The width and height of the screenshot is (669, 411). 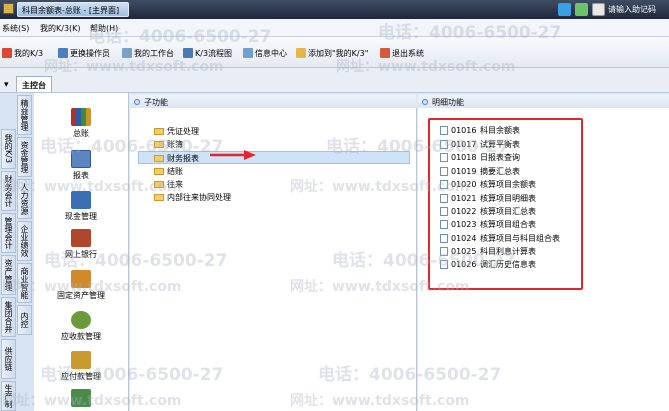 What do you see at coordinates (81, 320) in the screenshot?
I see `money-bag-icon` at bounding box center [81, 320].